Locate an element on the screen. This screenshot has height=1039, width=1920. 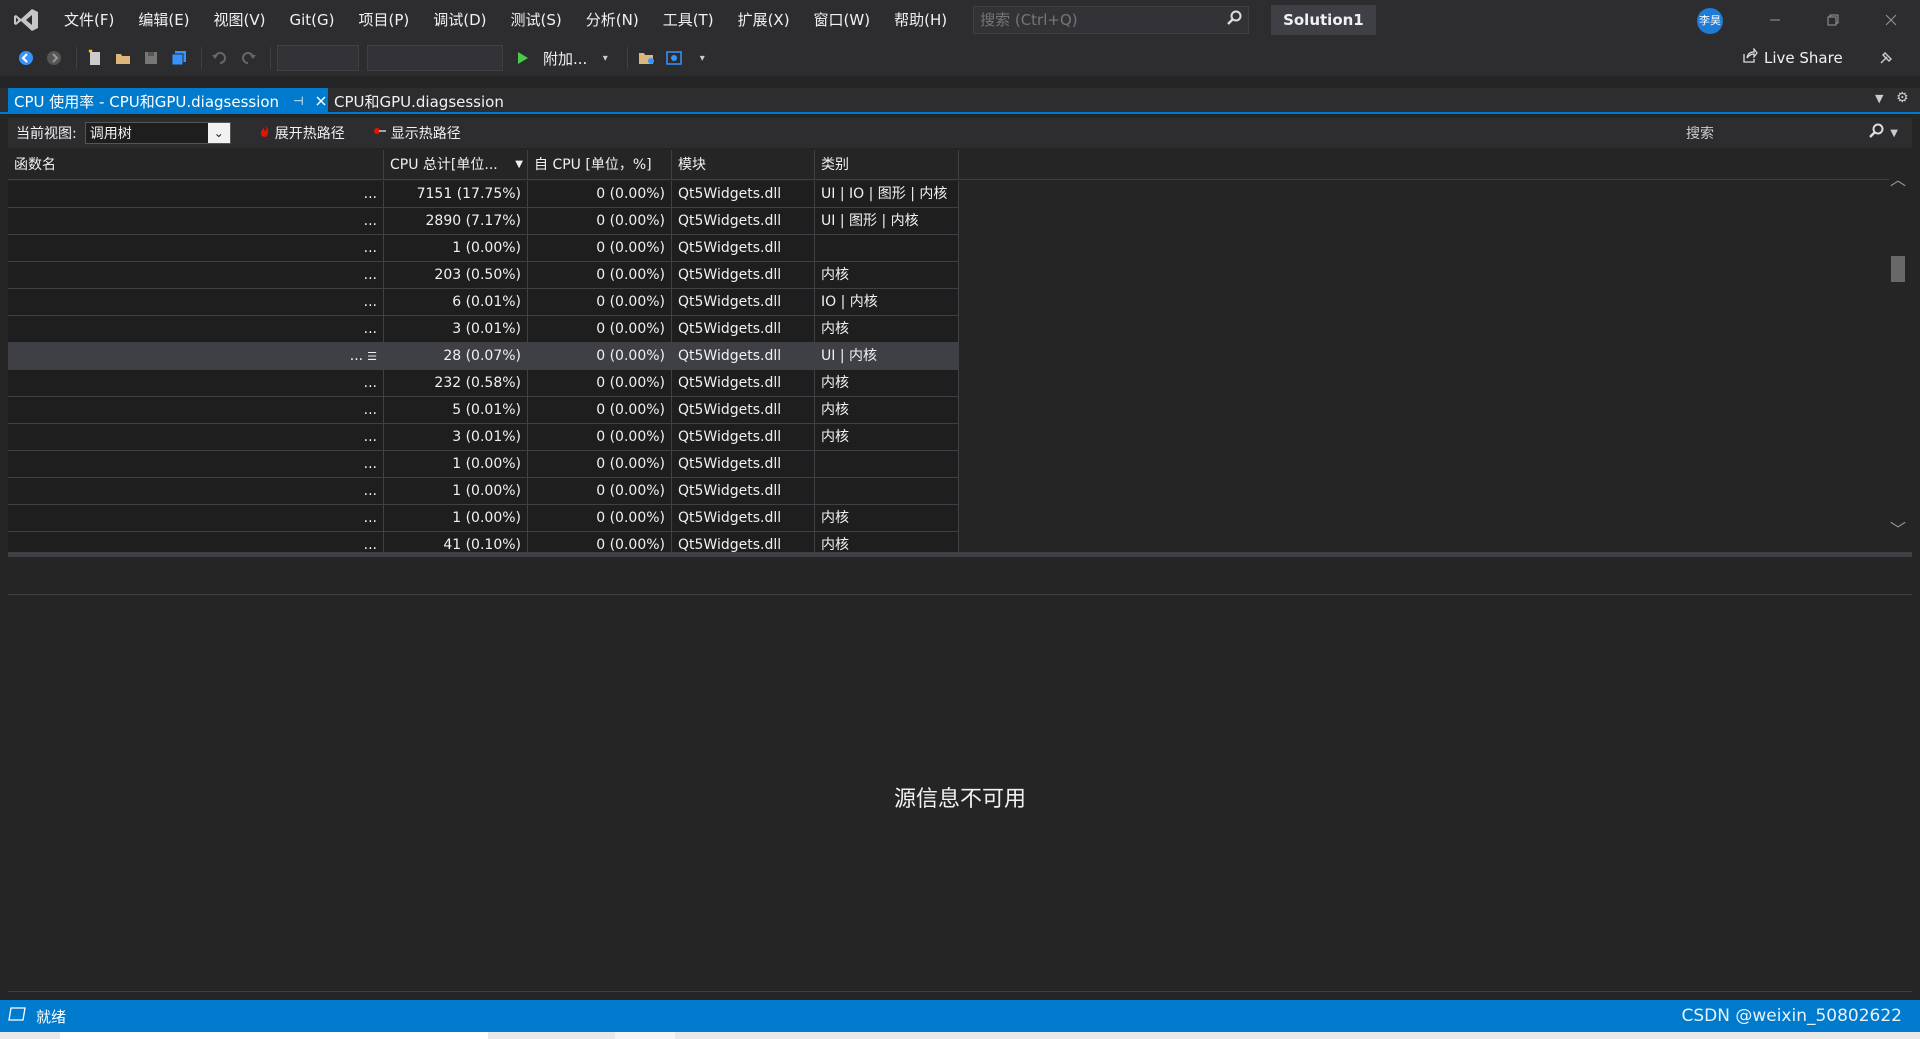
menu-item: 项目(P) is located at coordinates (384, 20).